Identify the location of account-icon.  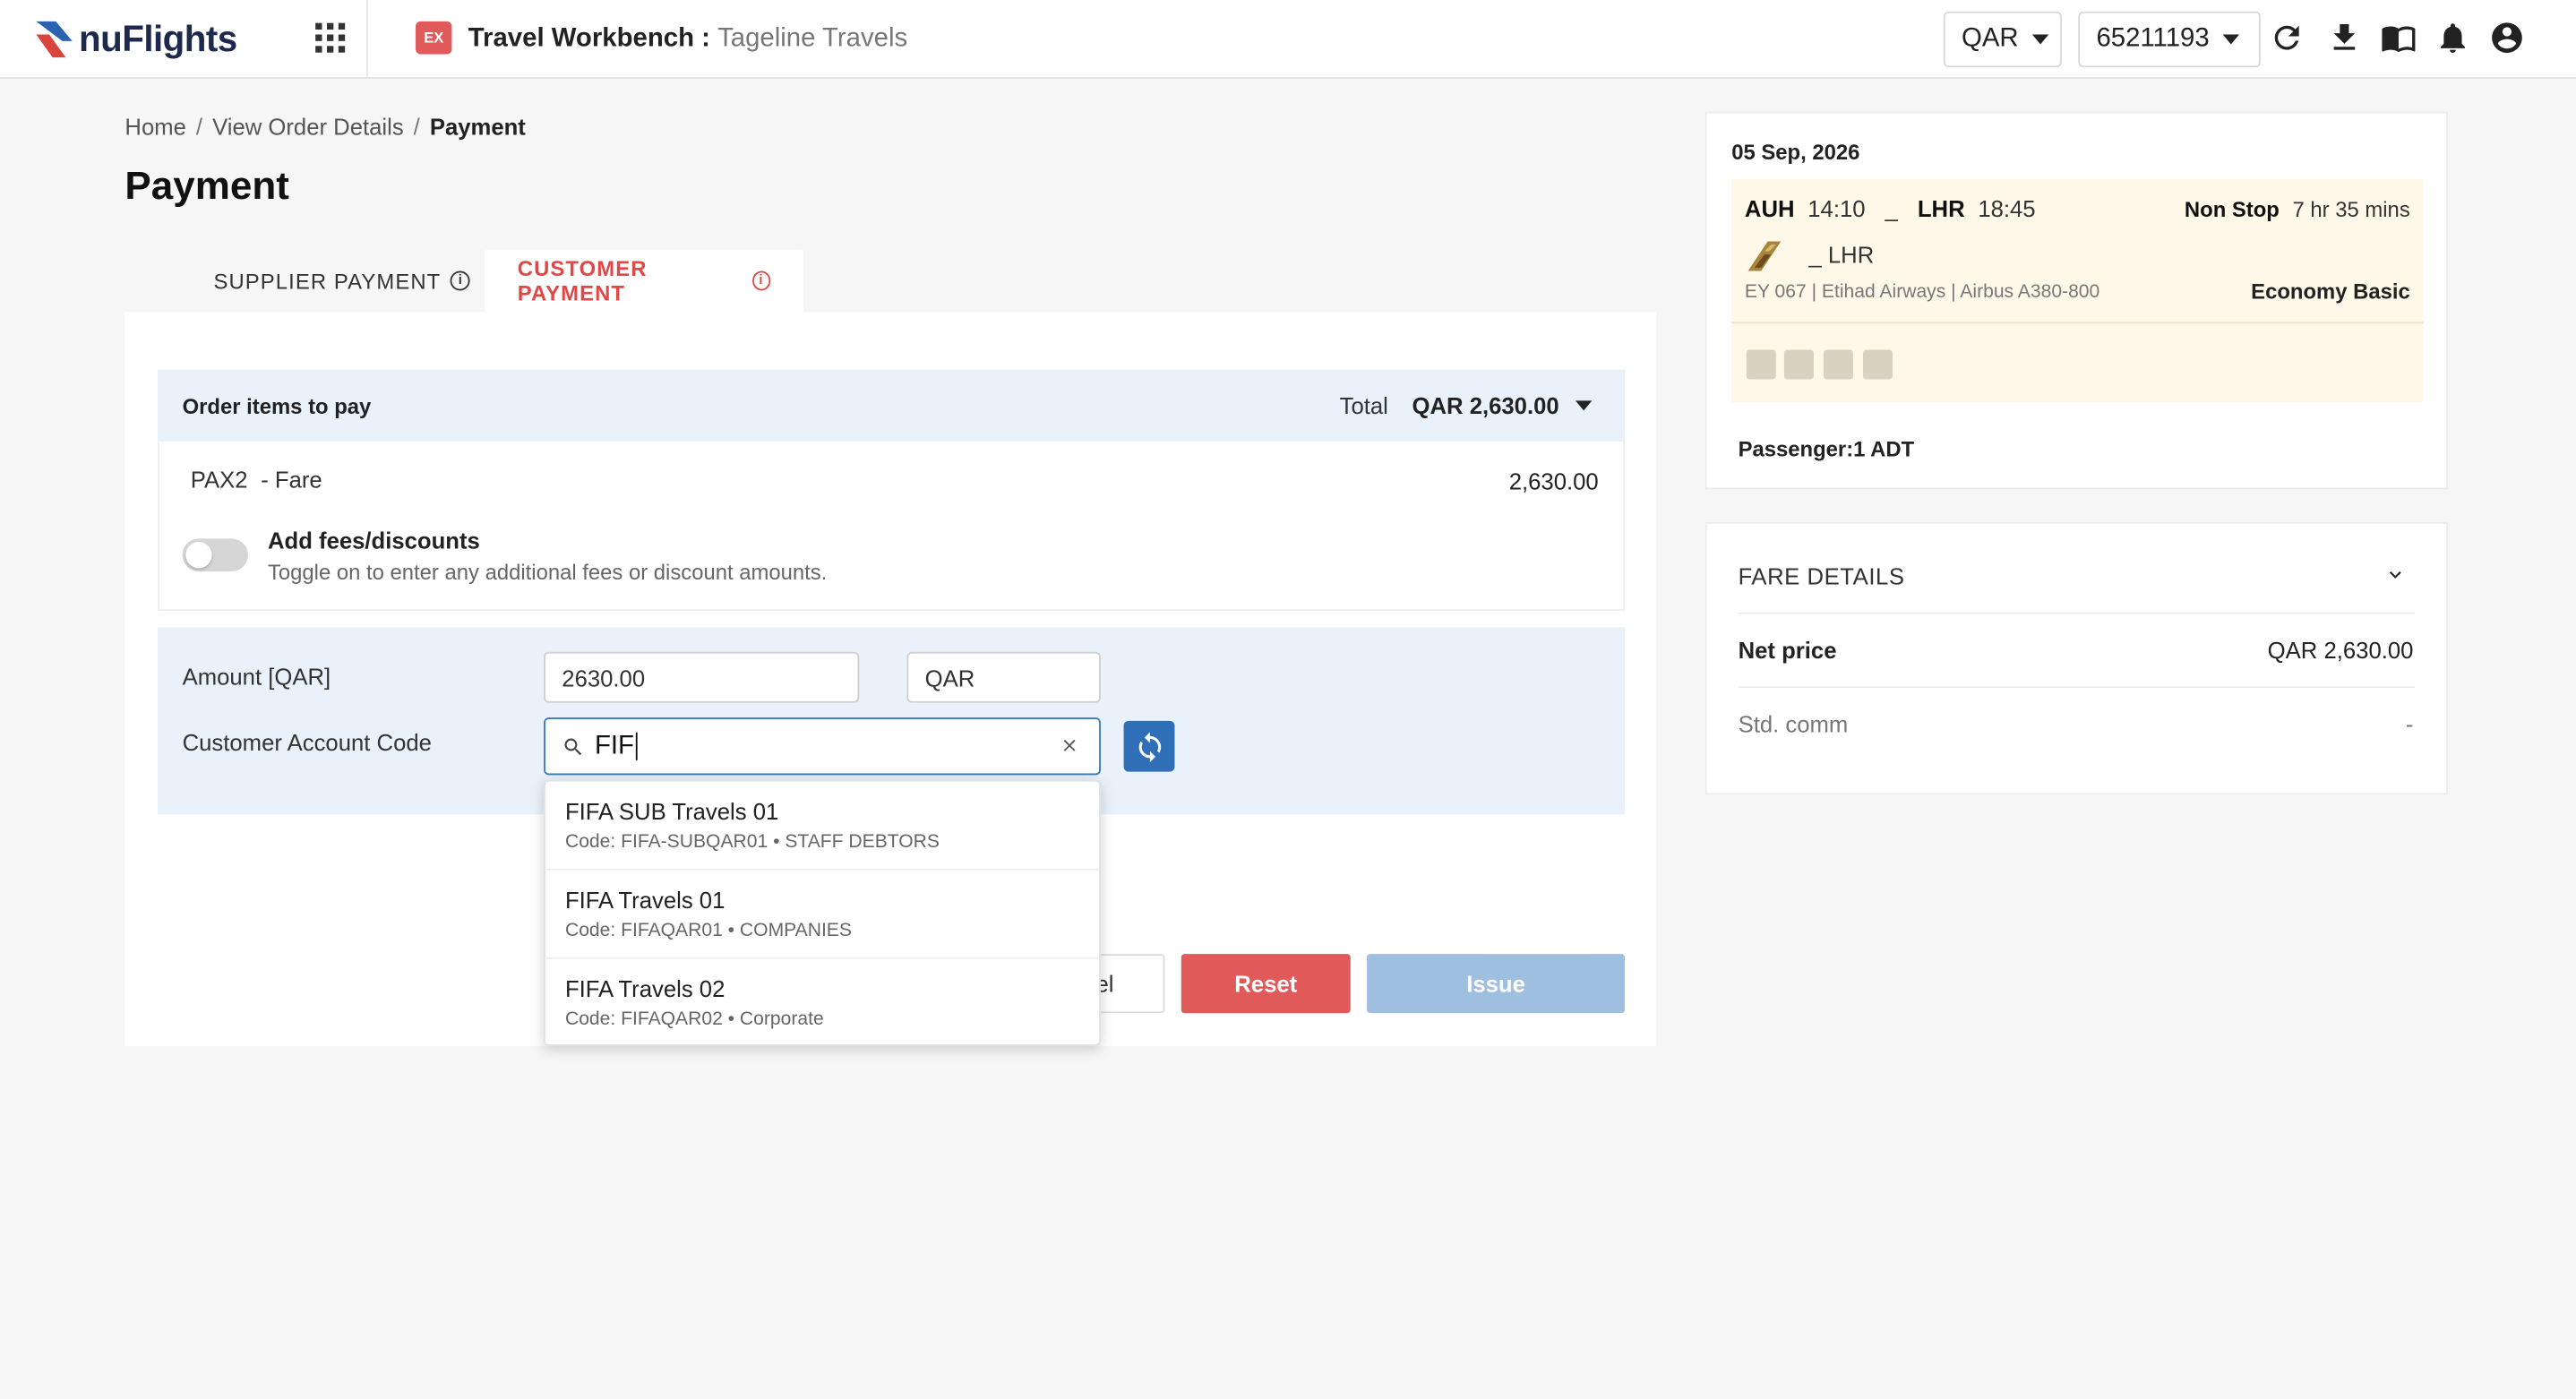
(2507, 38).